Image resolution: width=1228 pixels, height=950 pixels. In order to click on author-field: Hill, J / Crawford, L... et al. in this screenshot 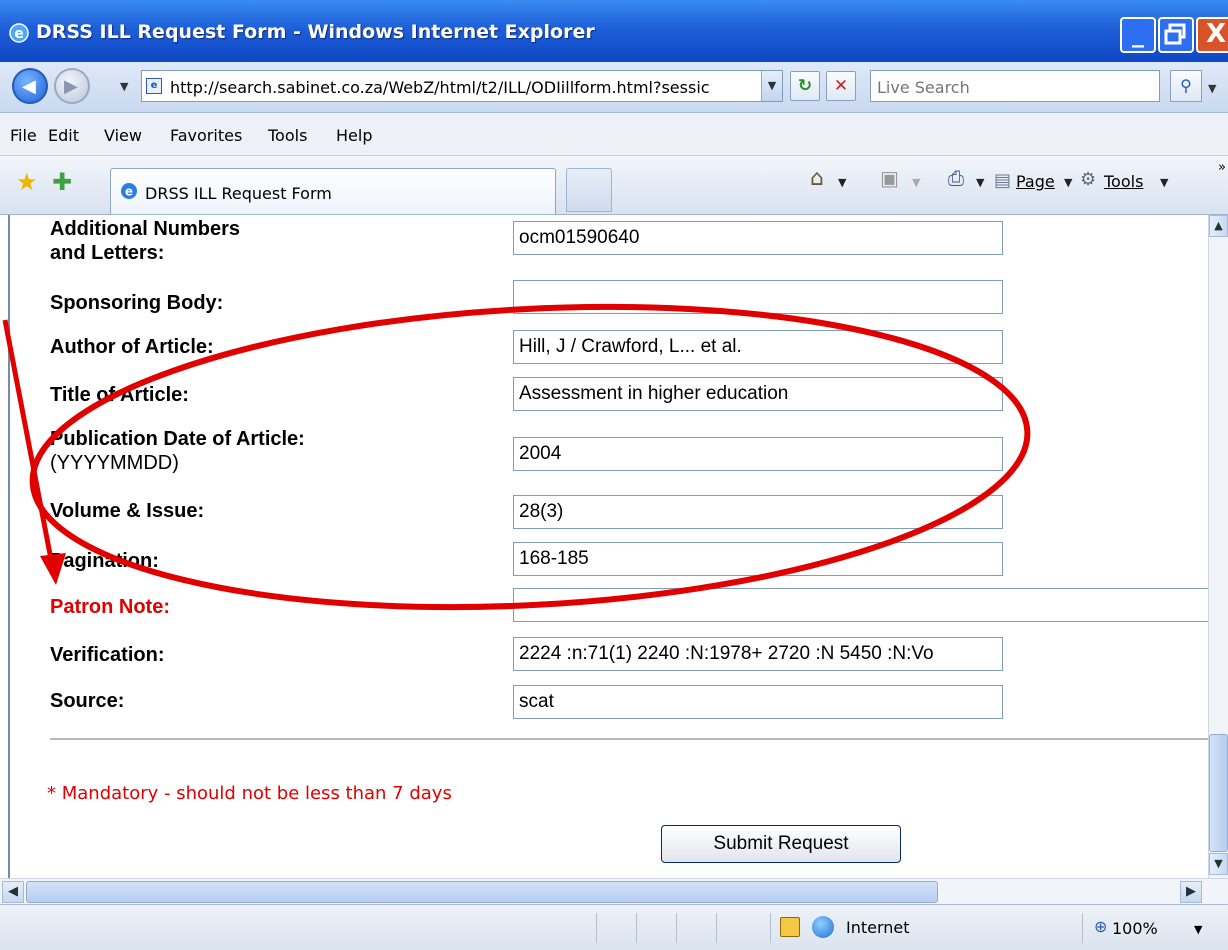, I will do `click(758, 347)`.